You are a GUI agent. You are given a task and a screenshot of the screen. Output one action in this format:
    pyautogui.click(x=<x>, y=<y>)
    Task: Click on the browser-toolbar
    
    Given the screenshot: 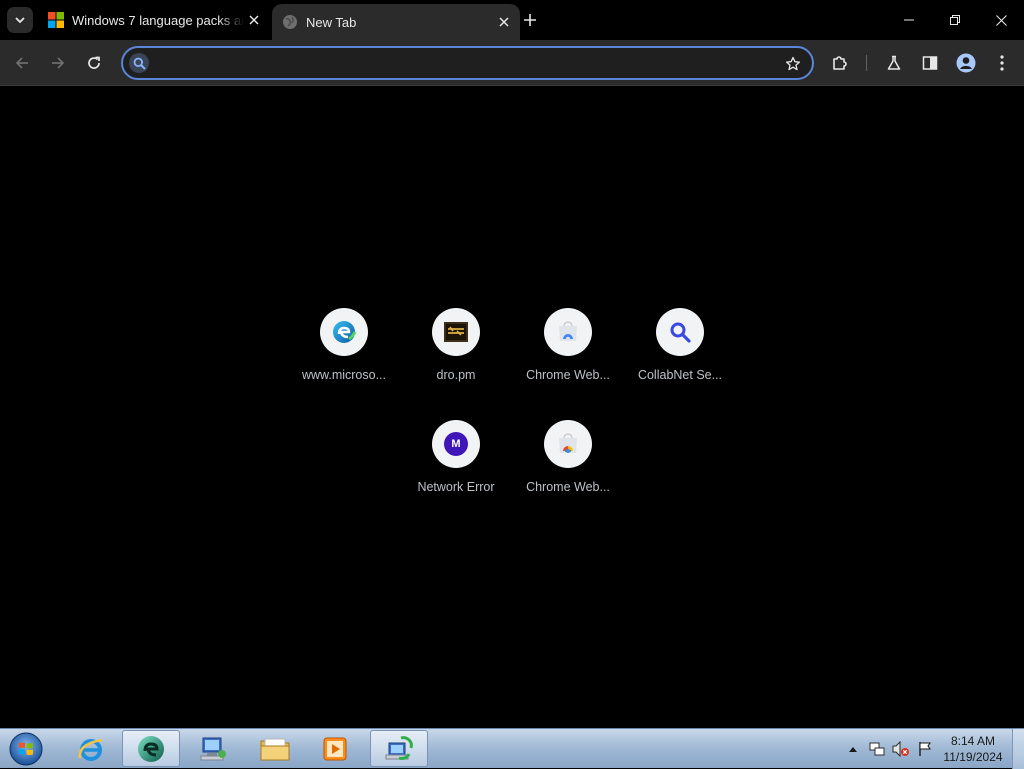 What is the action you would take?
    pyautogui.click(x=512, y=63)
    